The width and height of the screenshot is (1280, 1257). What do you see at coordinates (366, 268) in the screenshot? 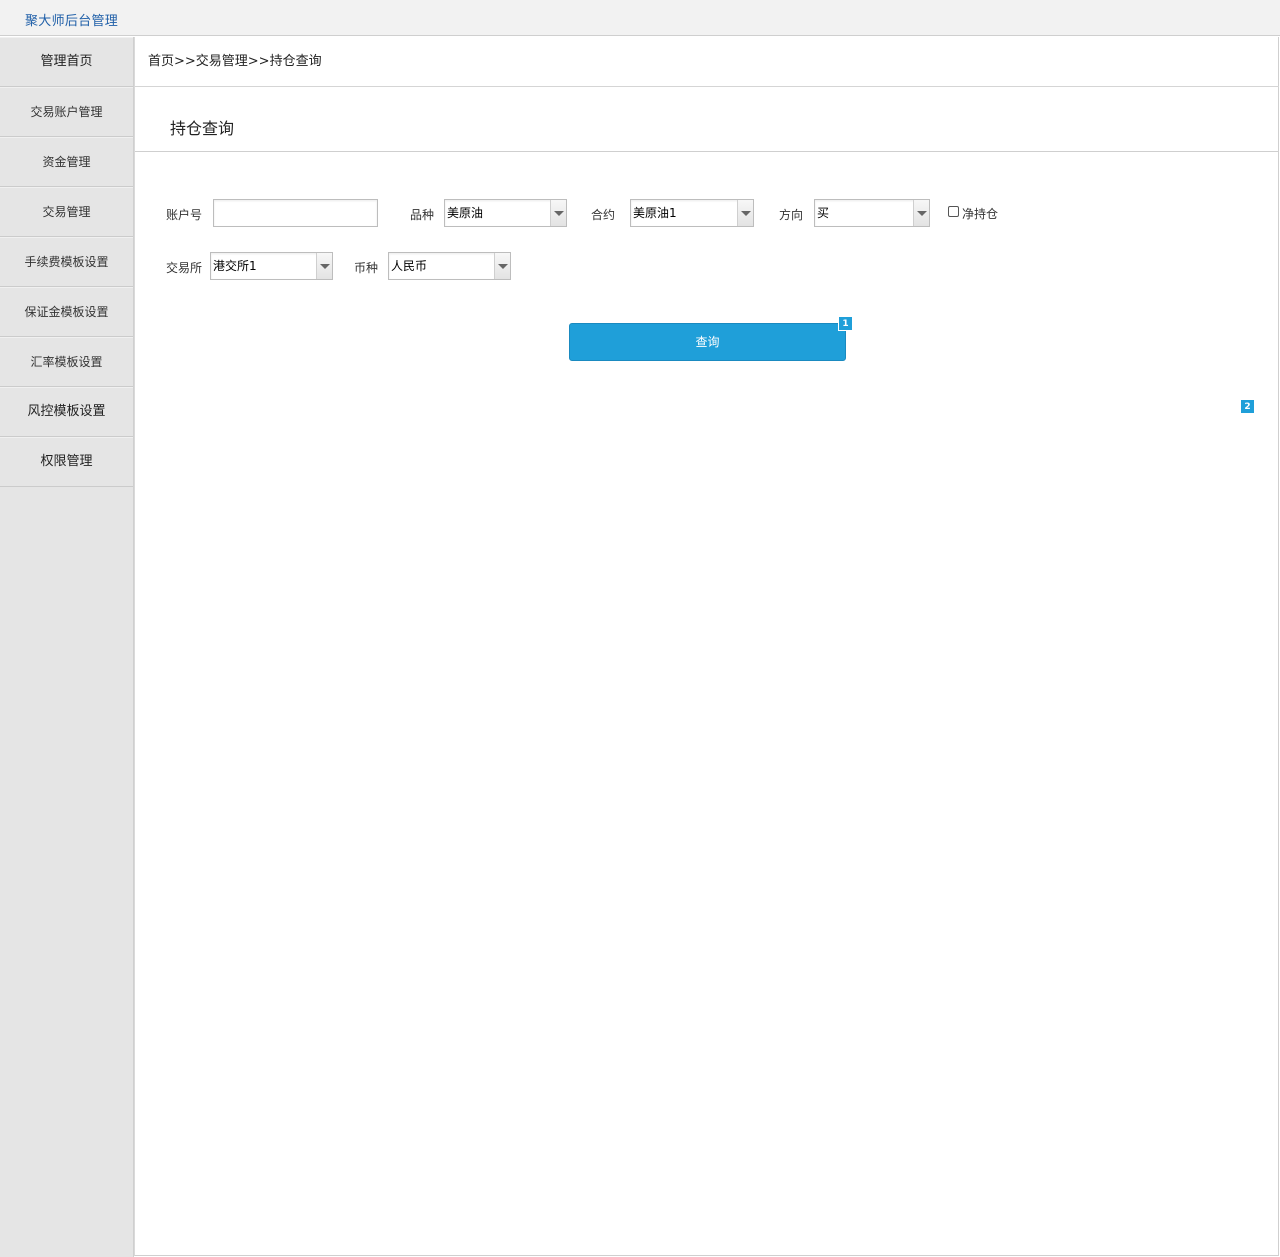
I see `currency-label: 币种` at bounding box center [366, 268].